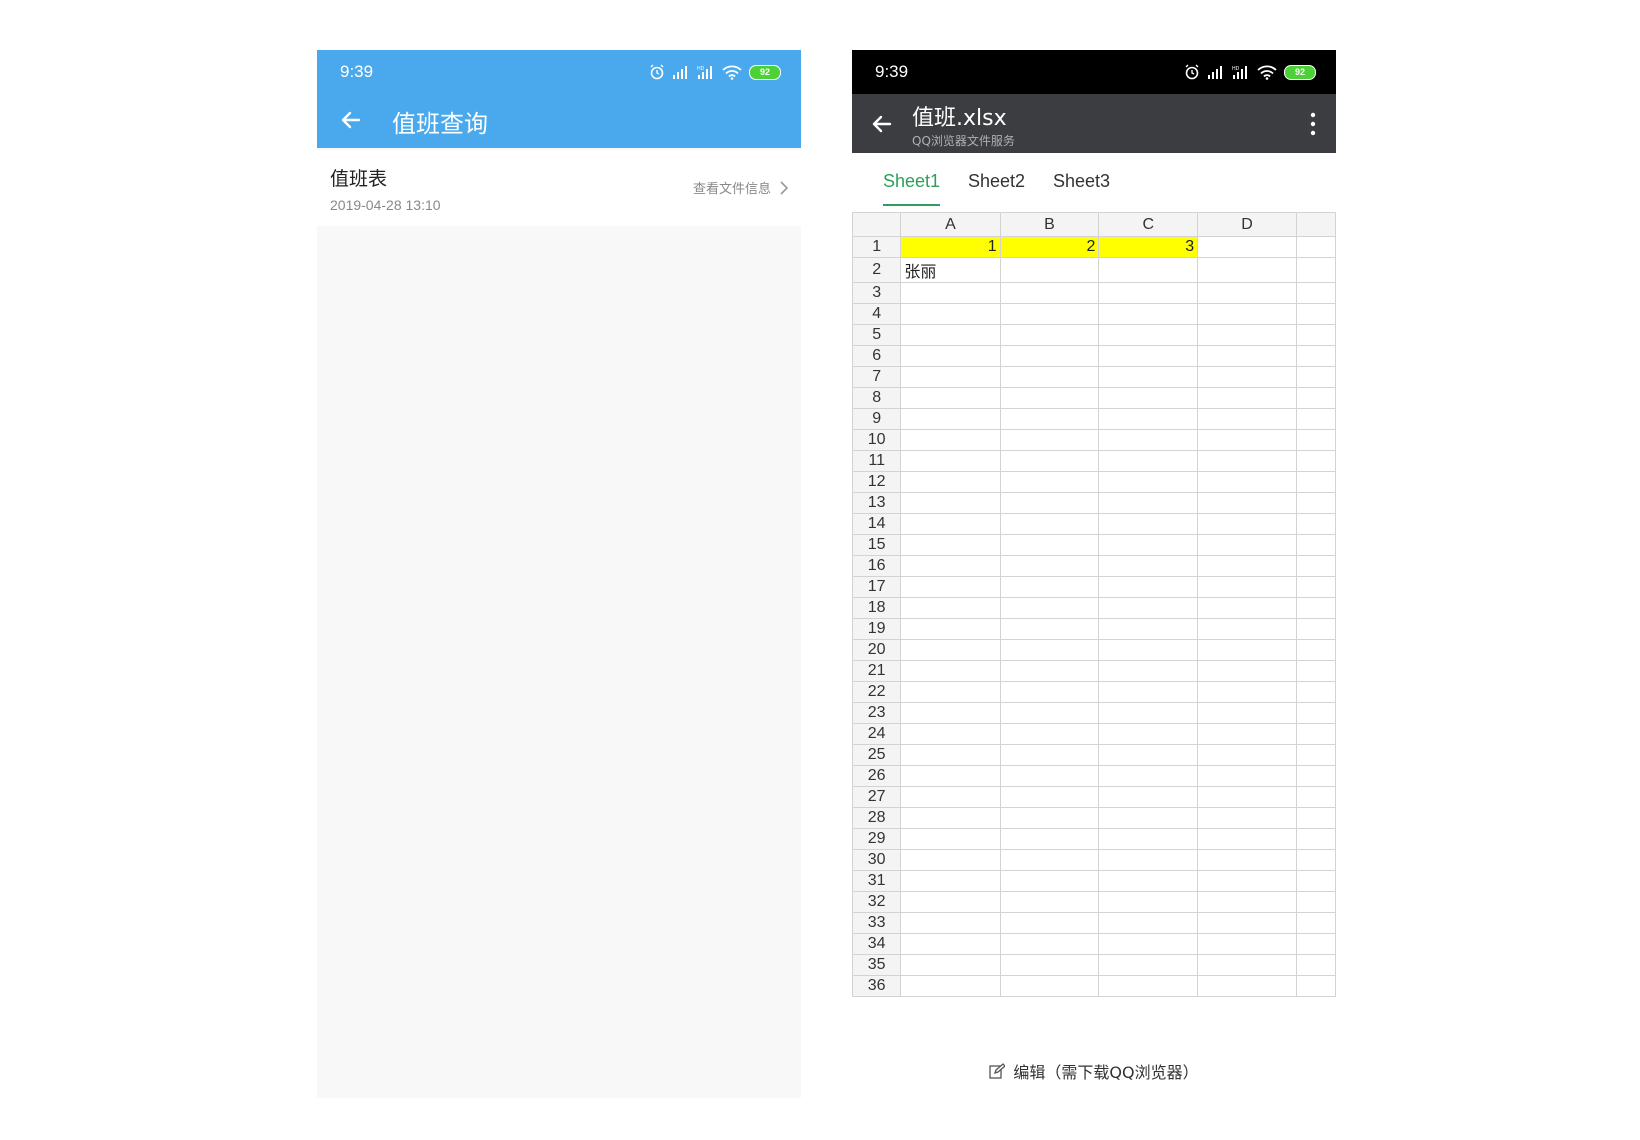 Image resolution: width=1640 pixels, height=1140 pixels. What do you see at coordinates (1315, 923) in the screenshot?
I see `cell-e33` at bounding box center [1315, 923].